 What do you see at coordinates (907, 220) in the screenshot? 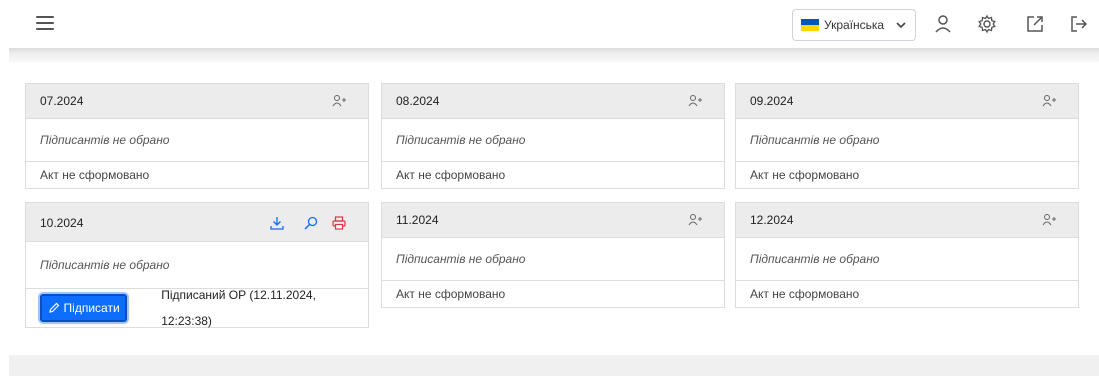
I see `card-header: 12.2024` at bounding box center [907, 220].